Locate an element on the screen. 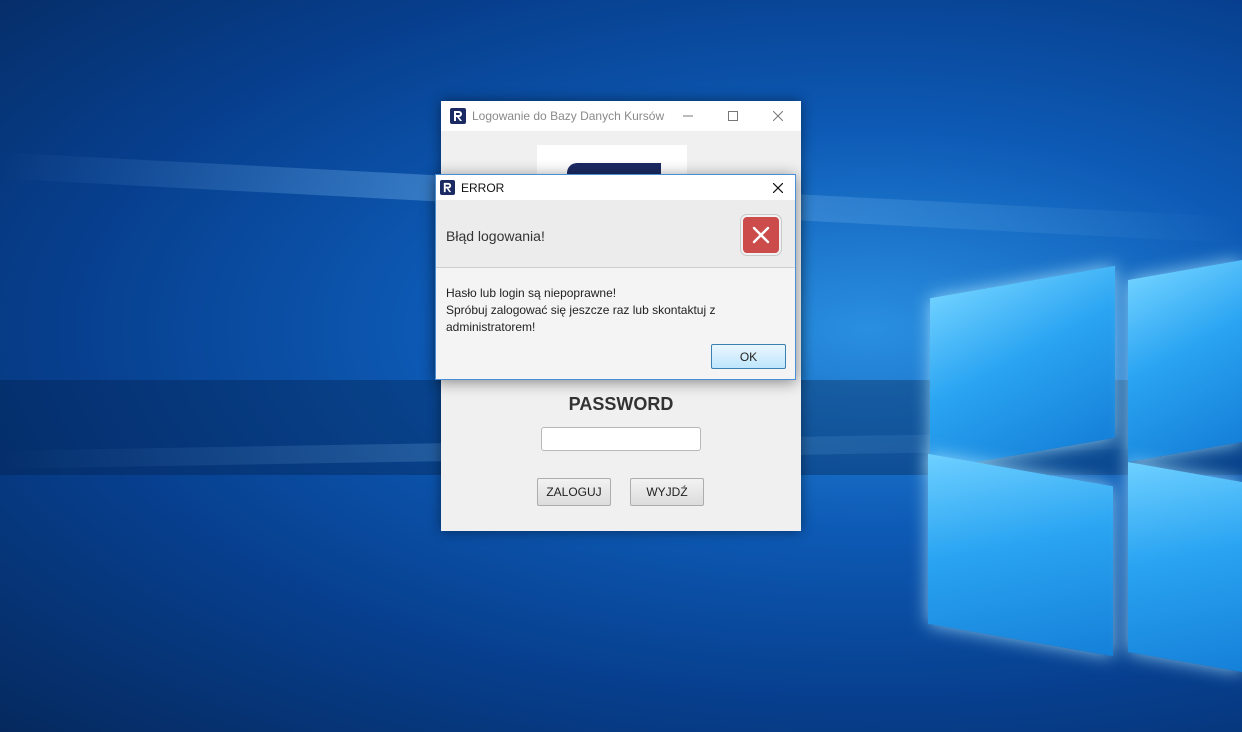 The width and height of the screenshot is (1242, 732). maximize-icon is located at coordinates (733, 116).